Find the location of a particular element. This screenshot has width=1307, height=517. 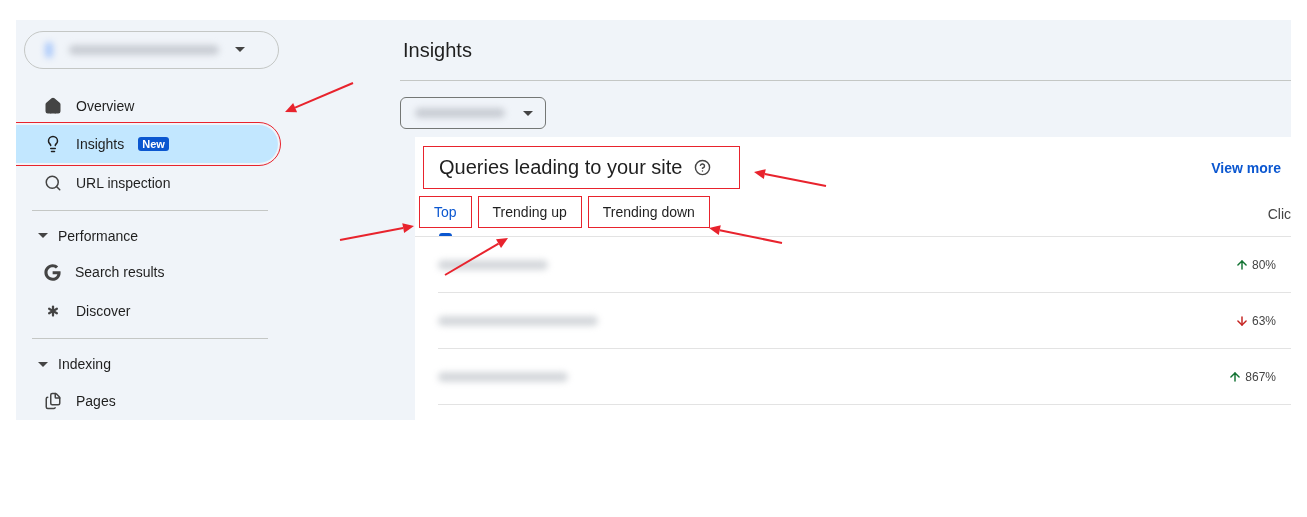

nav-label: Insights is located at coordinates (100, 144).